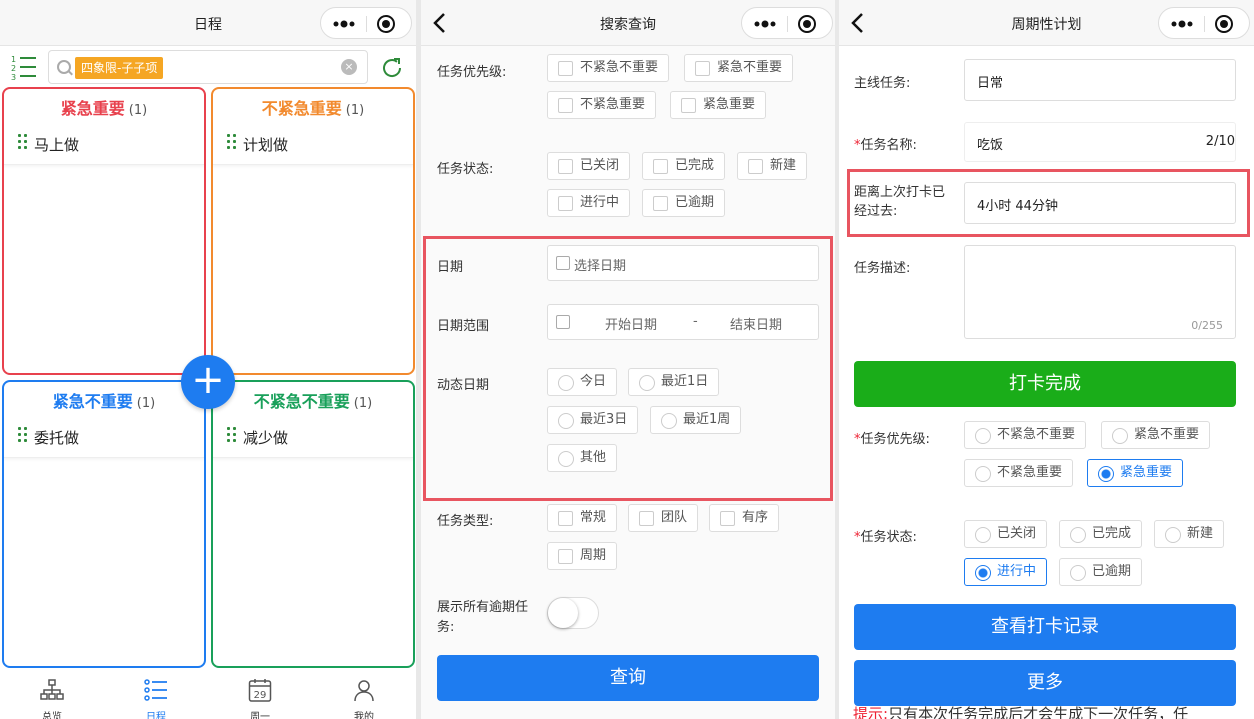 The width and height of the screenshot is (1254, 719). Describe the element at coordinates (313, 231) in the screenshot. I see `quadrant-not-urgent-important: 不紧急重要 (1) 计划做` at that location.